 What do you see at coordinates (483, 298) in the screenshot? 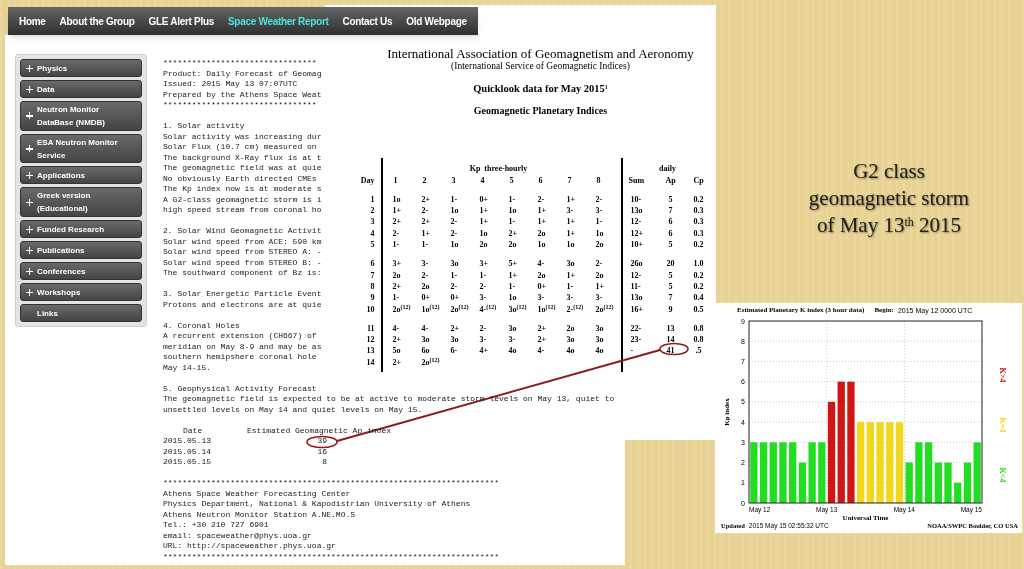
I see `table-cell: 3-` at bounding box center [483, 298].